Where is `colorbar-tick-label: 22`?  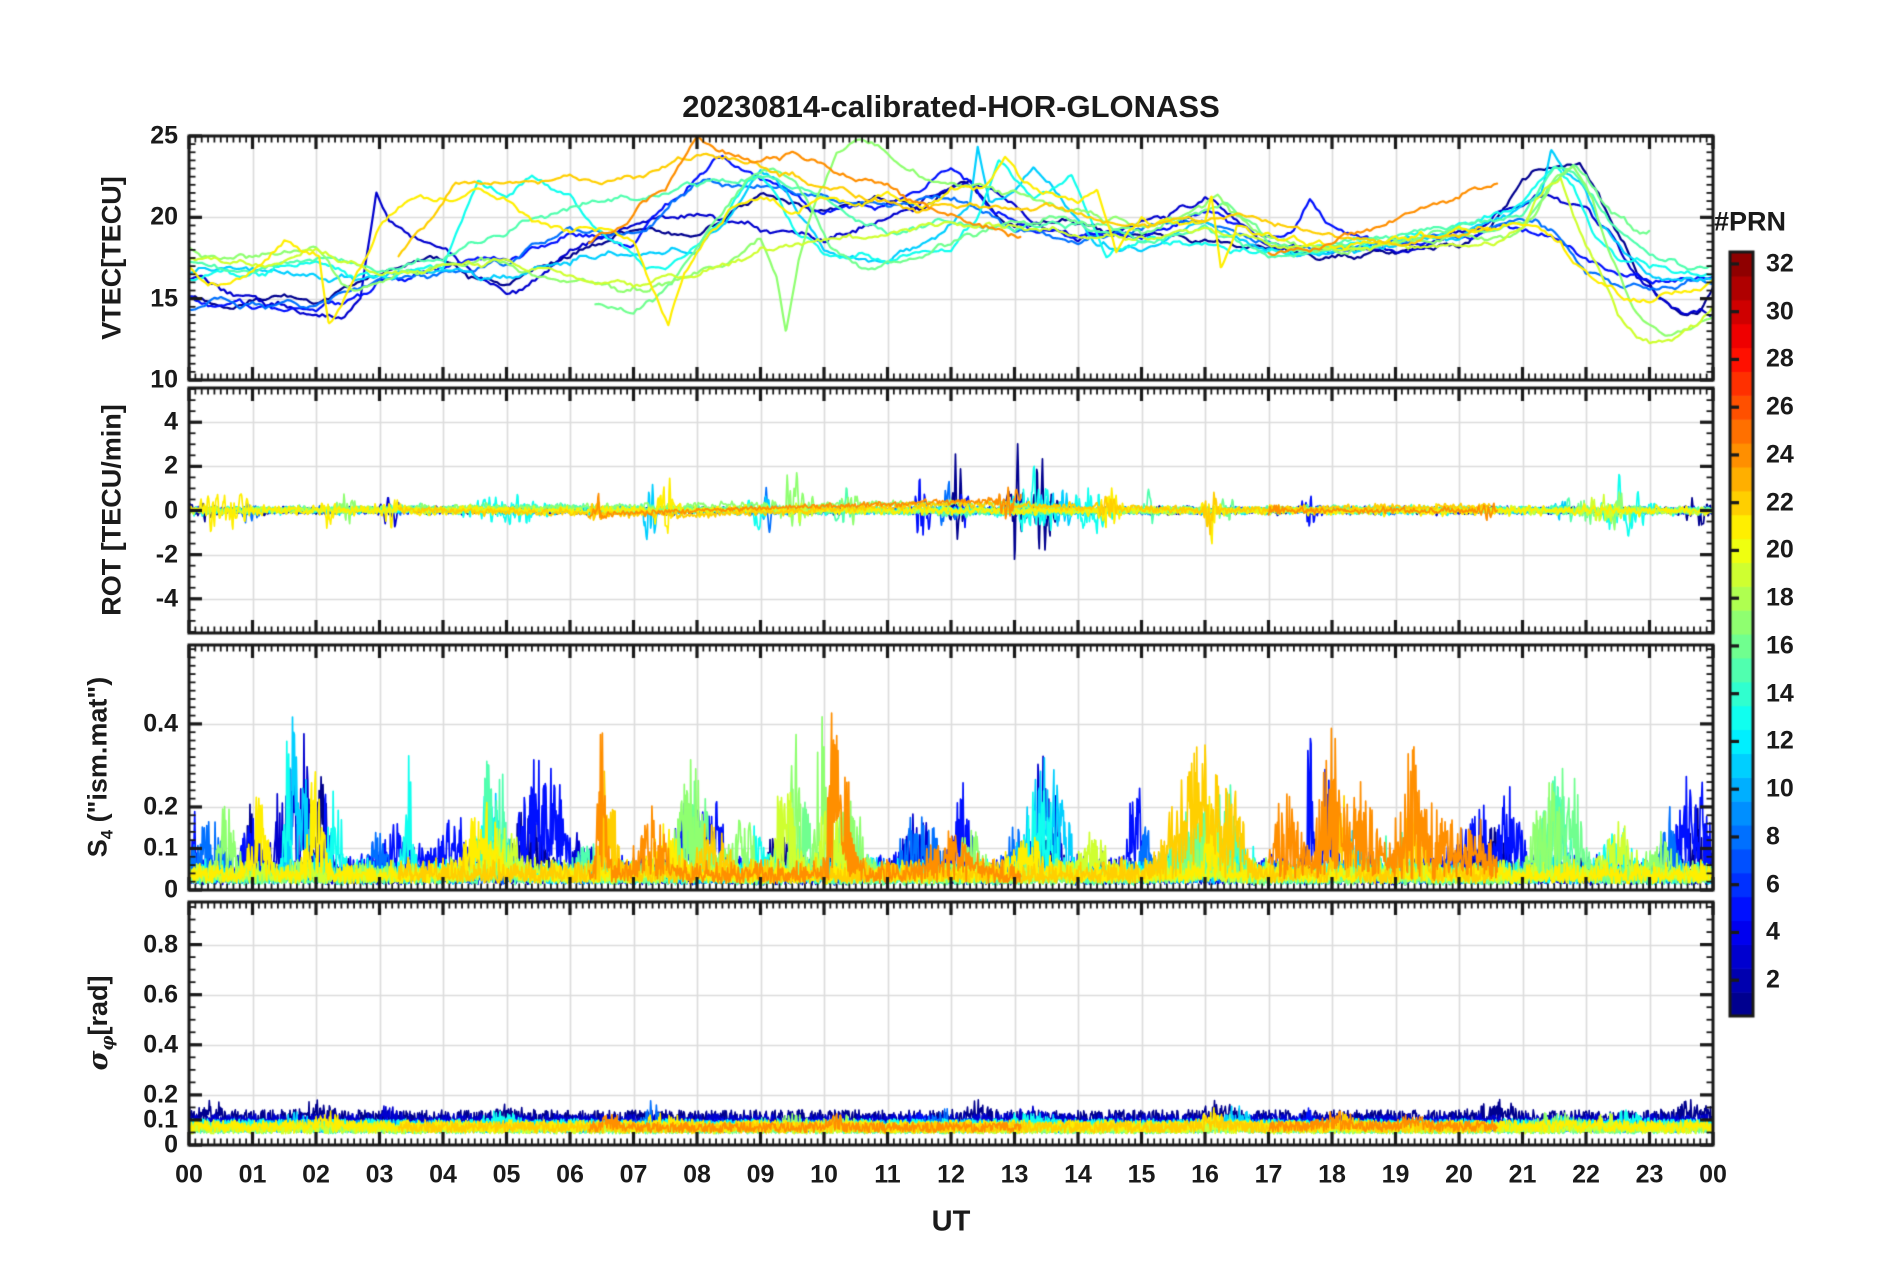
colorbar-tick-label: 22 is located at coordinates (1780, 502).